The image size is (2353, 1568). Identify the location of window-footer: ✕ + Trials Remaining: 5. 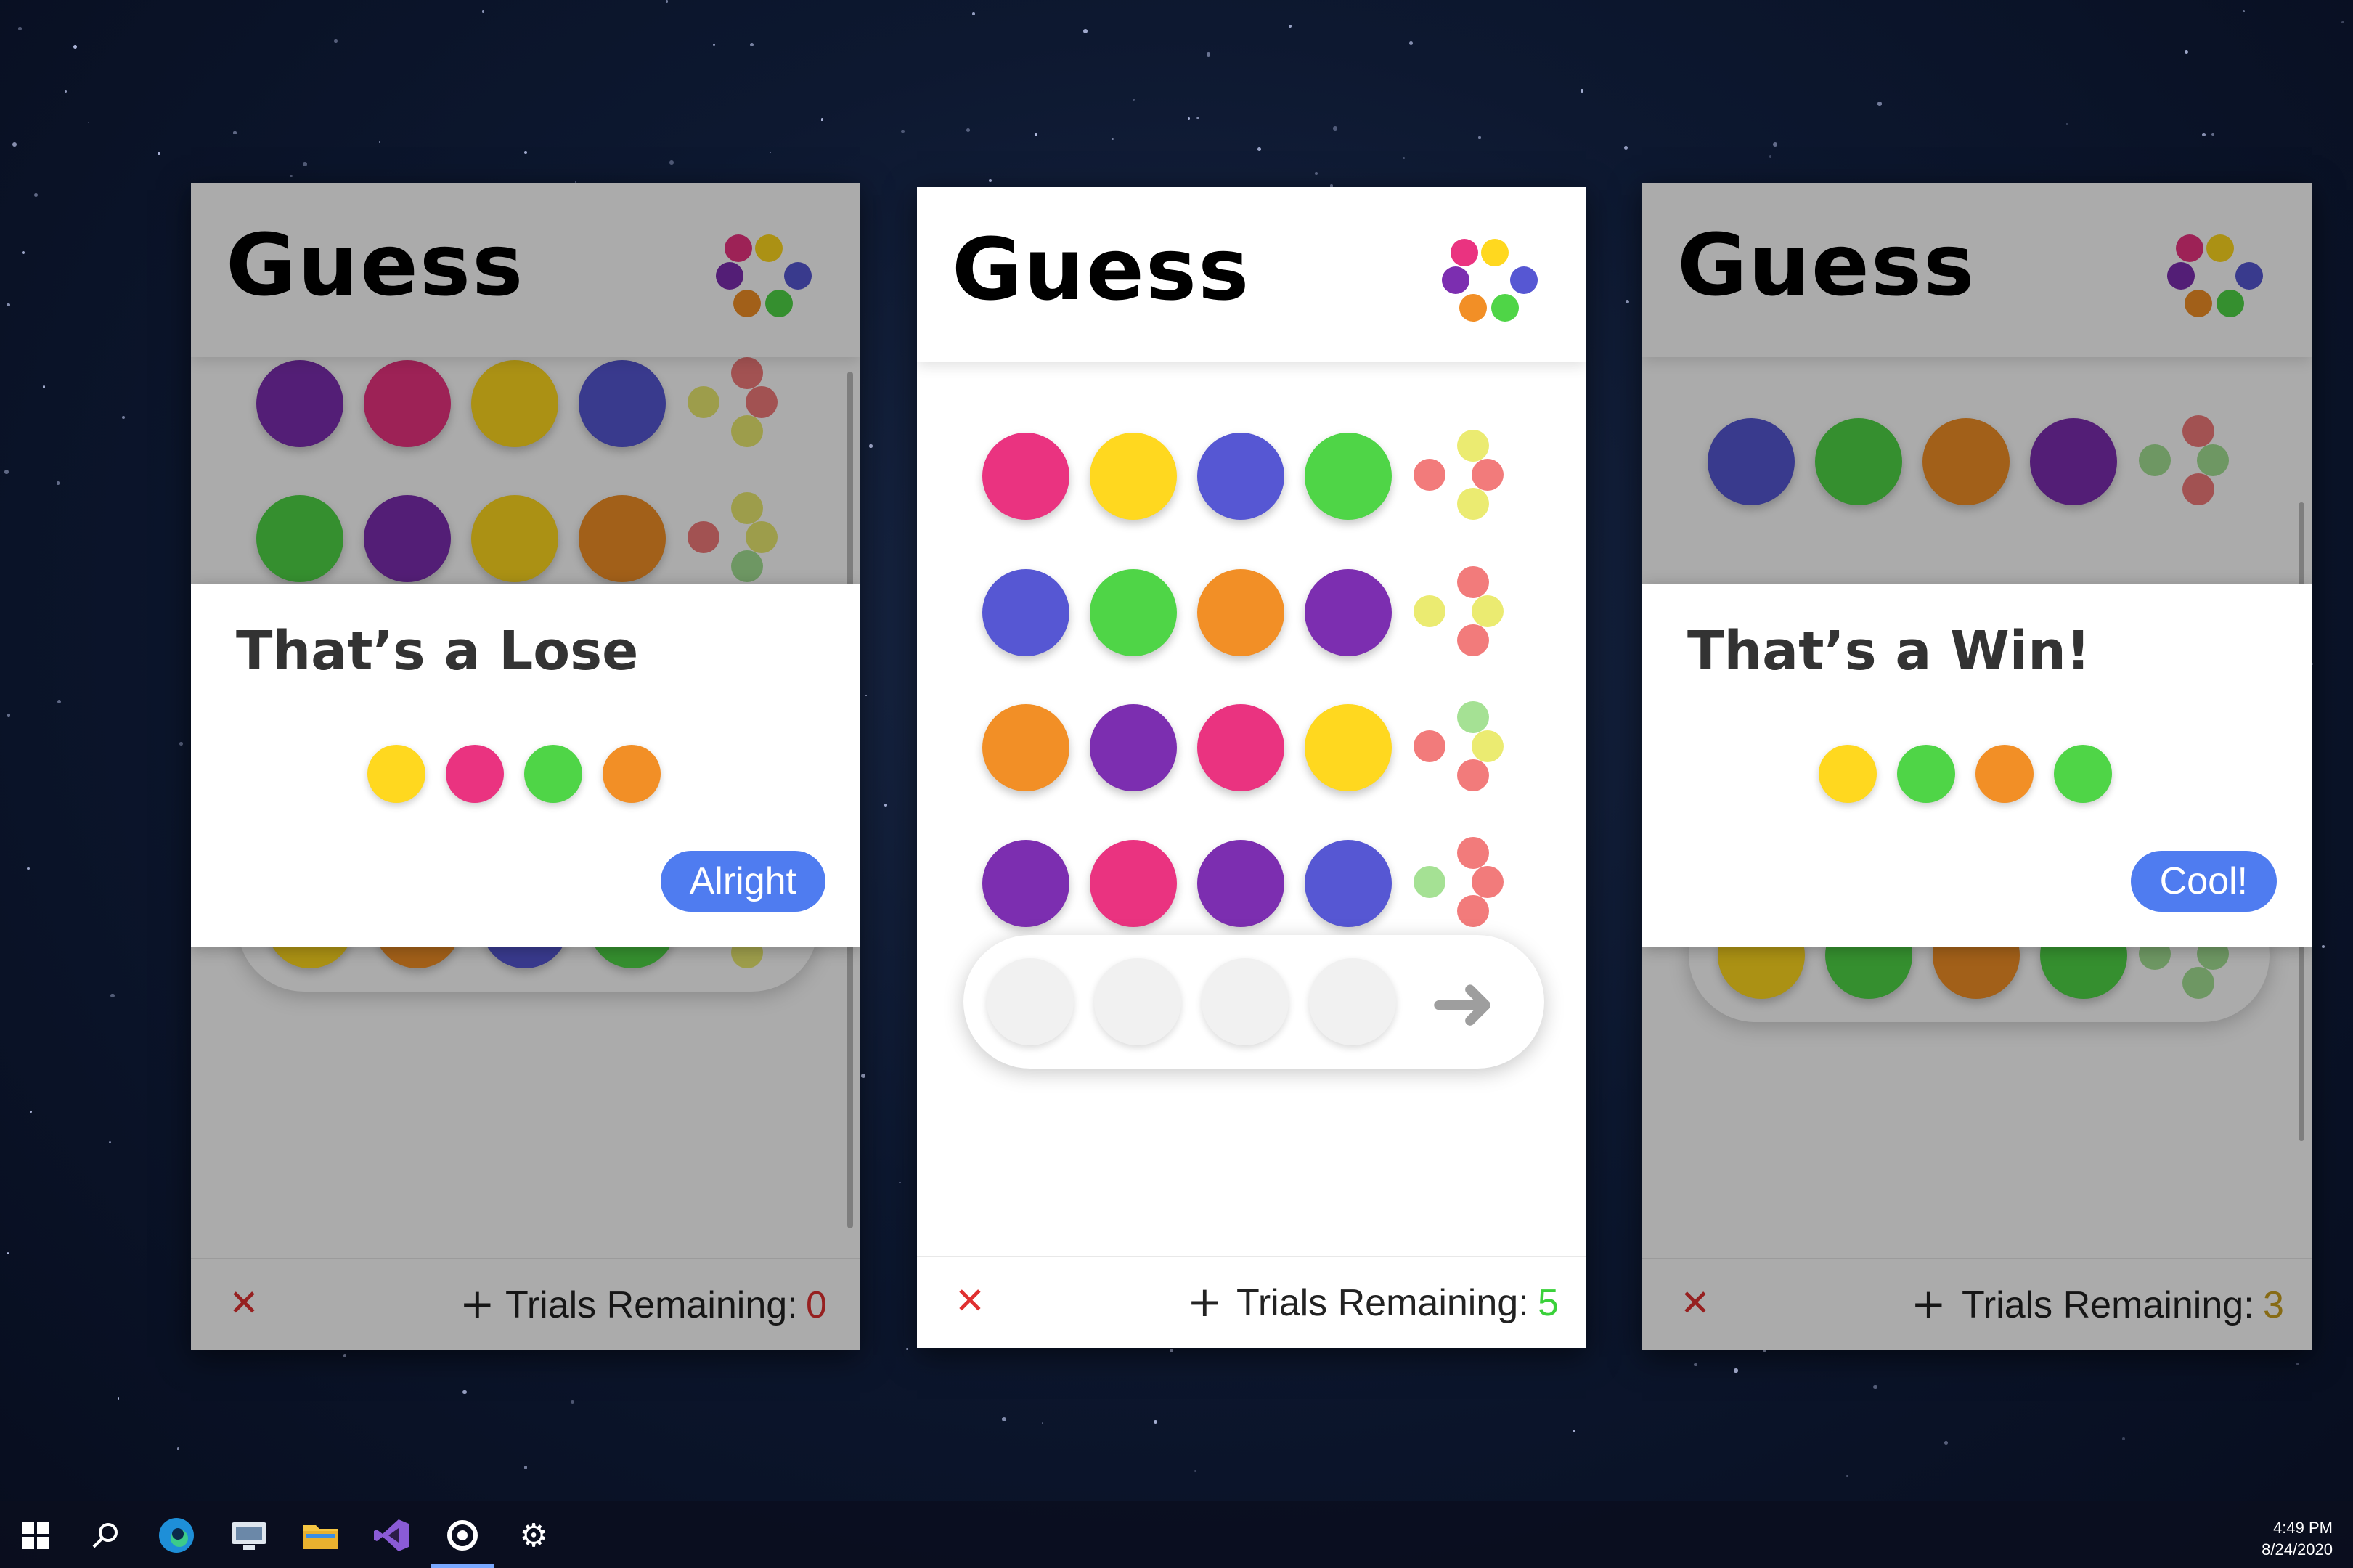
(1252, 1302).